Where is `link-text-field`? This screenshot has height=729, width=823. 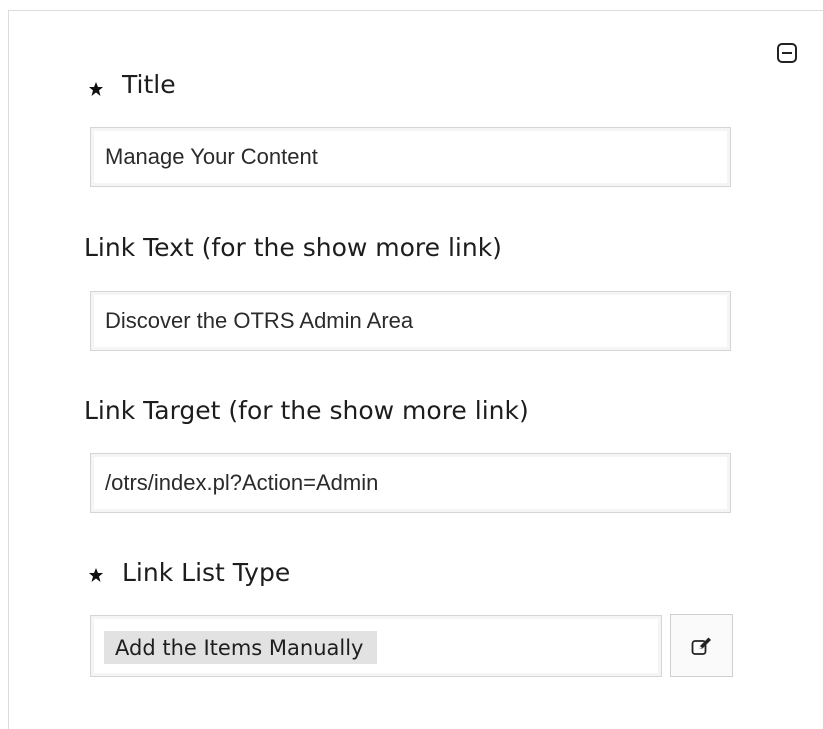
link-text-field is located at coordinates (410, 321).